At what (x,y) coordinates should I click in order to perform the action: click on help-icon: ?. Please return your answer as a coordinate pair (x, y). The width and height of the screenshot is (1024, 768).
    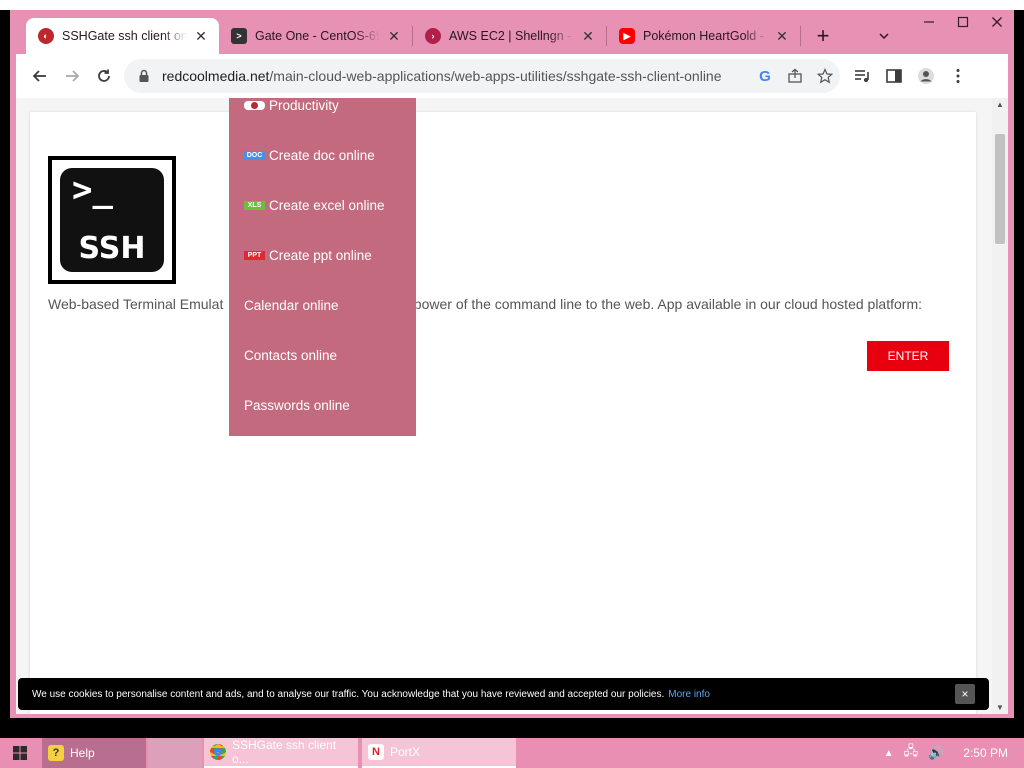
    Looking at the image, I should click on (56, 753).